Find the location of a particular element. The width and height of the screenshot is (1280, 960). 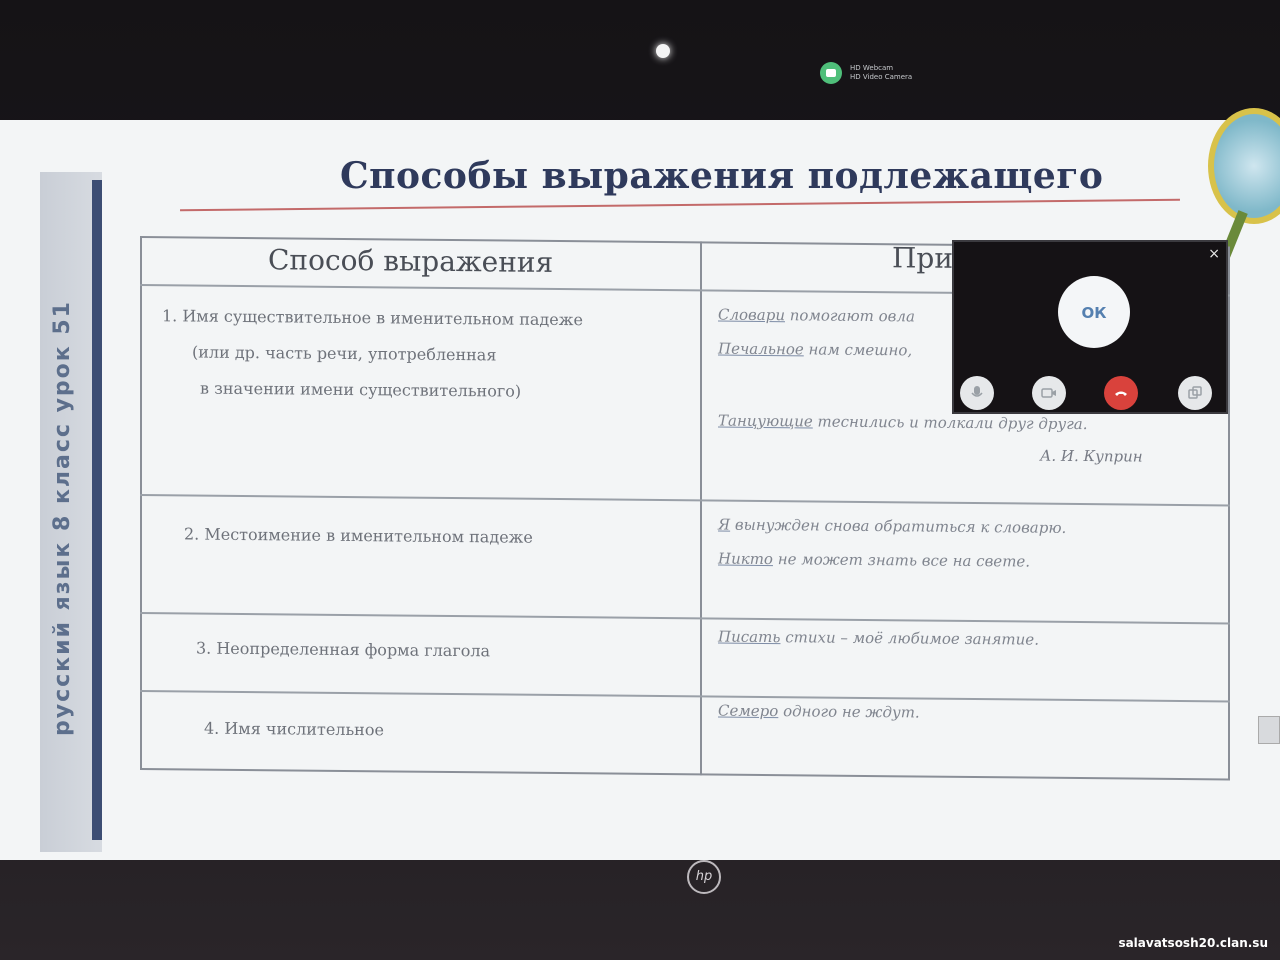

slide-side-label: русский язык 8 класс урок 51 is located at coordinates (62, 518).